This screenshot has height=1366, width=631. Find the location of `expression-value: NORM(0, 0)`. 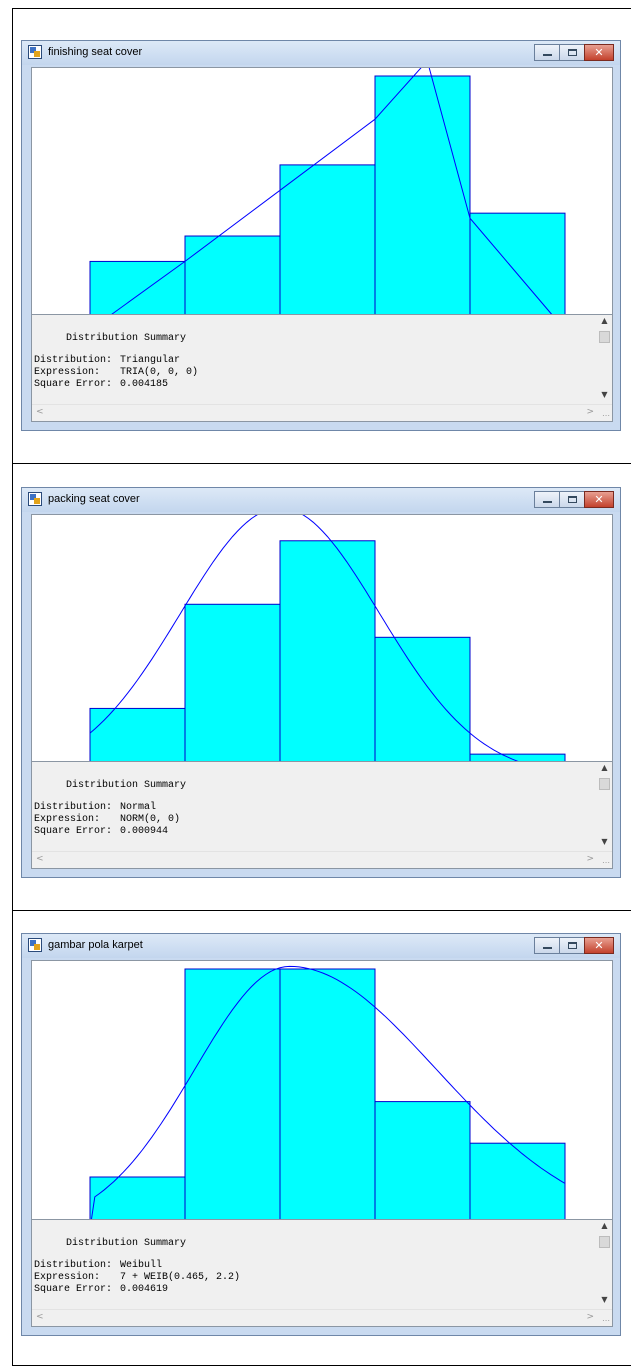

expression-value: NORM(0, 0) is located at coordinates (150, 819).